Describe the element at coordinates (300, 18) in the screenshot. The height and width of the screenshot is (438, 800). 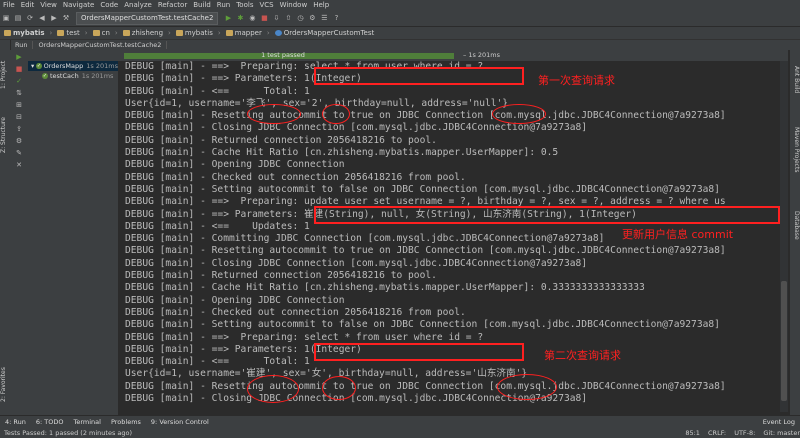
I see `history-icon: ◷` at that location.